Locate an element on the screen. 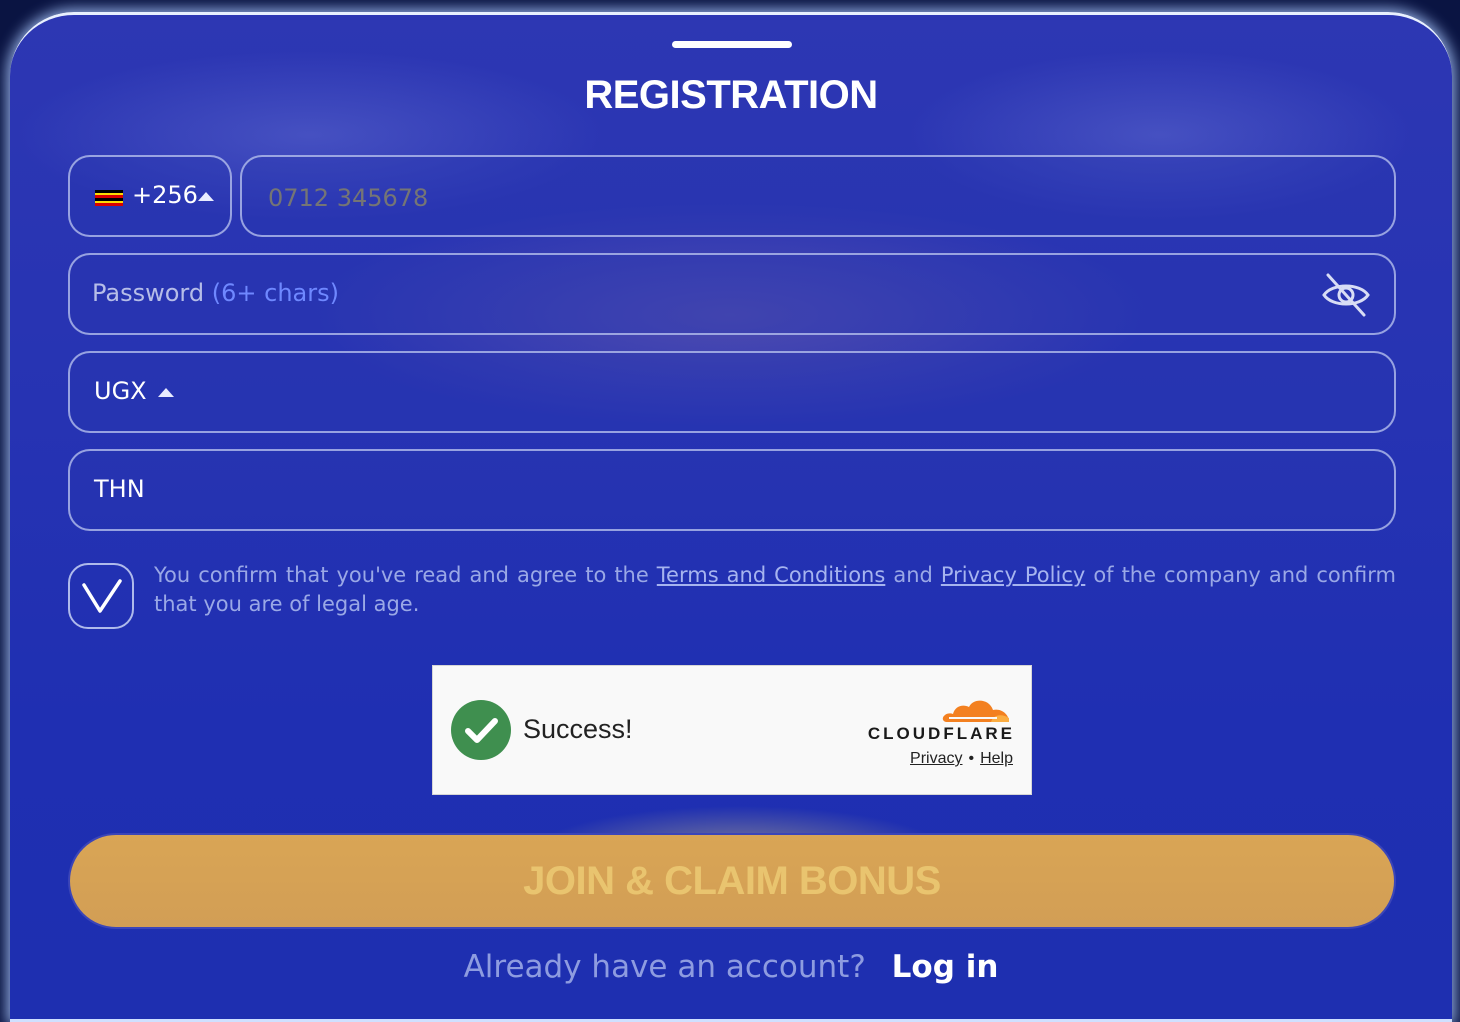 This screenshot has width=1460, height=1022. phone-input is located at coordinates (785, 198).